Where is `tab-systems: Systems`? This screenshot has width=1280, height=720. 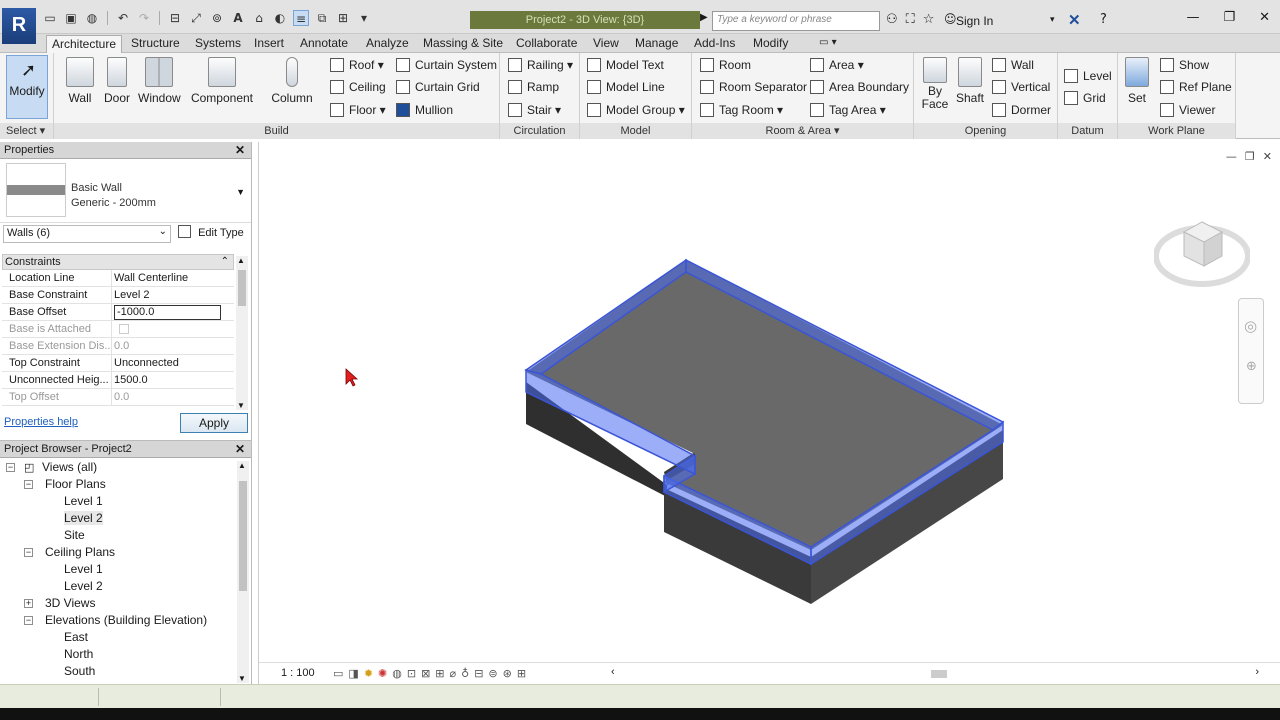
tab-systems: Systems is located at coordinates (218, 44).